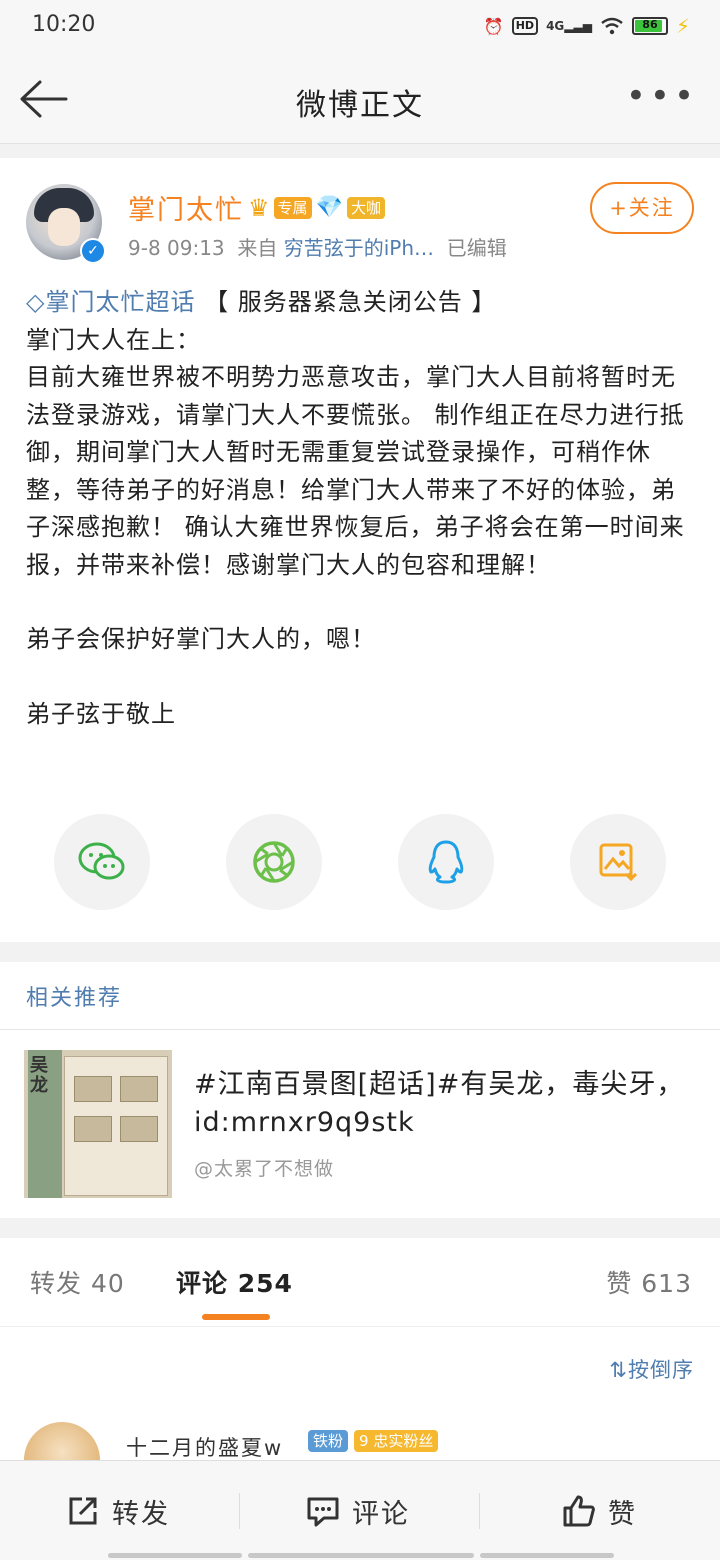 This screenshot has width=720, height=1560. I want to click on supertopic-link: ◇掌门太忙超话, so click(110, 302).